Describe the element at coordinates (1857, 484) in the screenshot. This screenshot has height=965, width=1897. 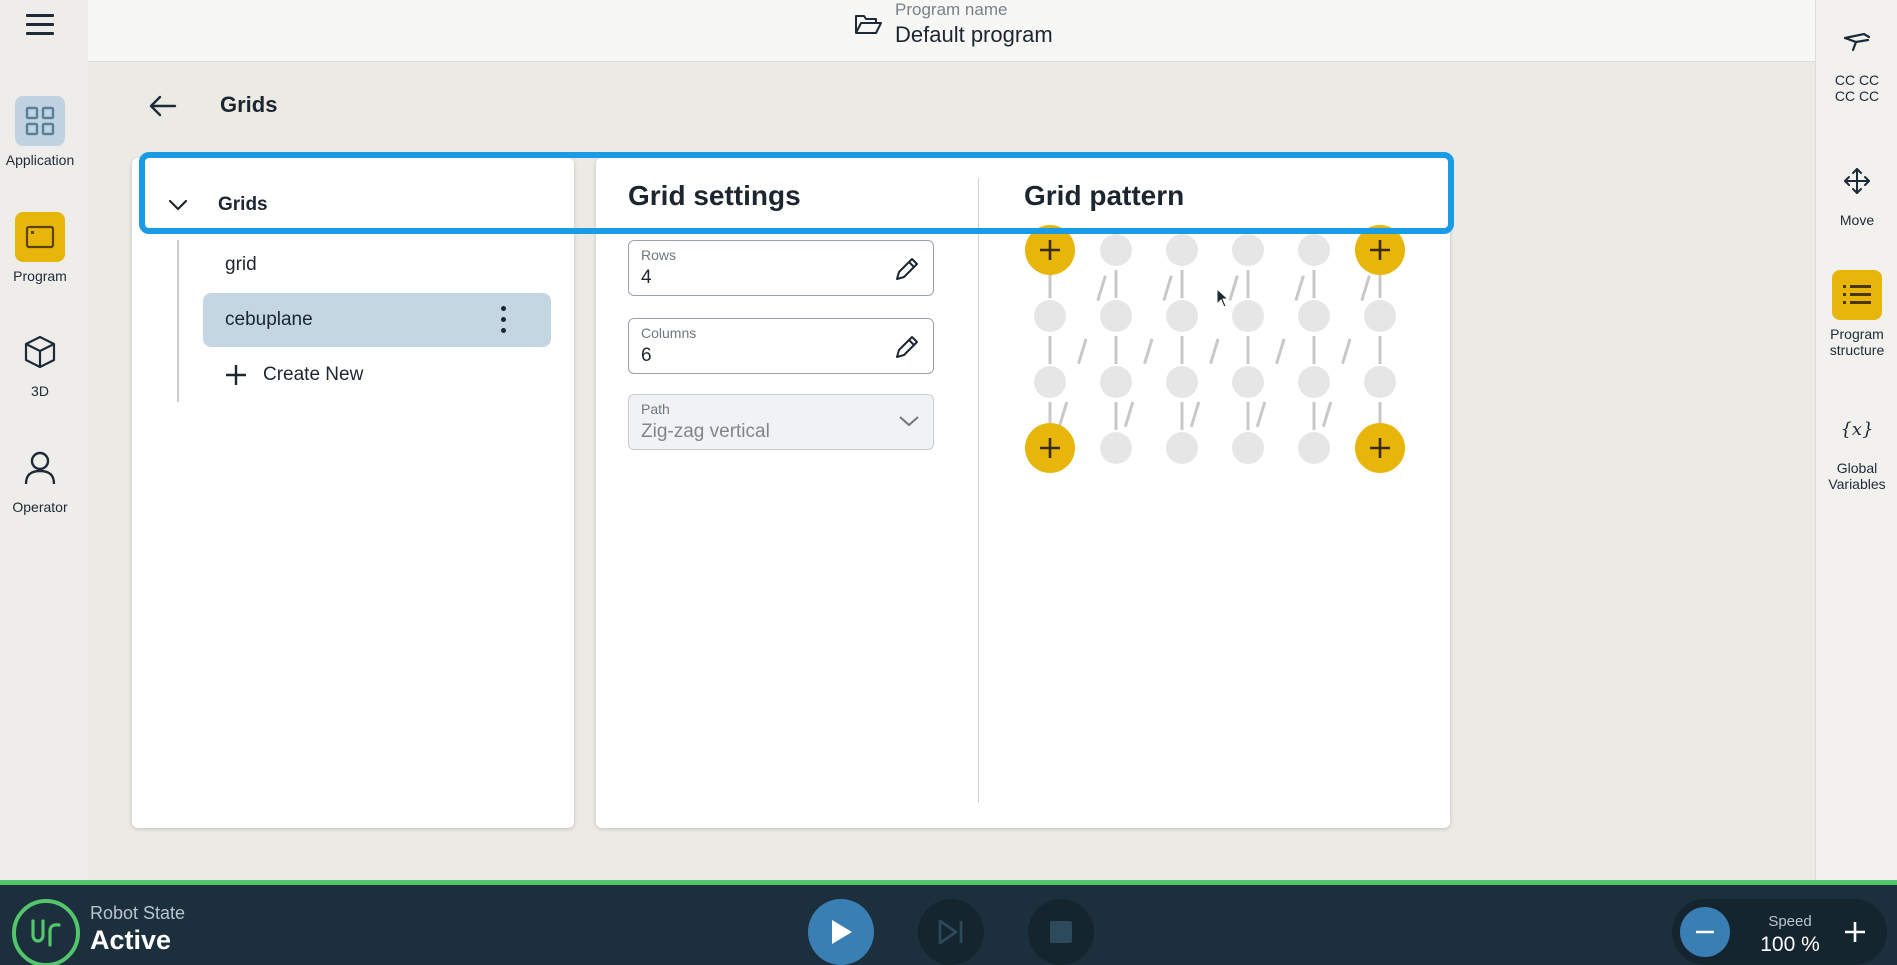
I see `variables-label-2: Variables` at that location.